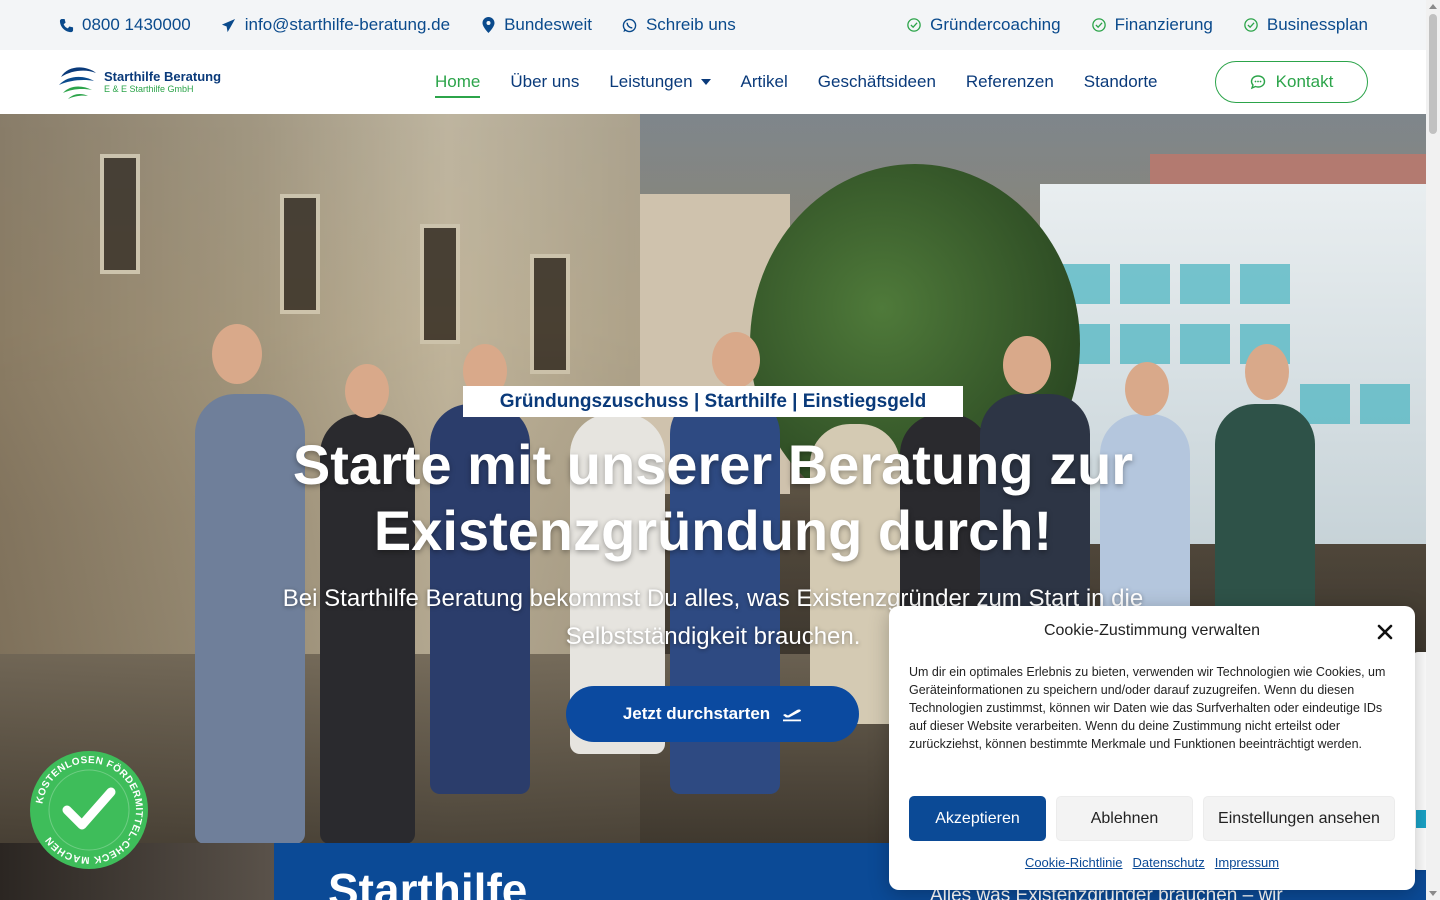 The width and height of the screenshot is (1440, 900). Describe the element at coordinates (488, 25) in the screenshot. I see `map-pin-icon` at that location.